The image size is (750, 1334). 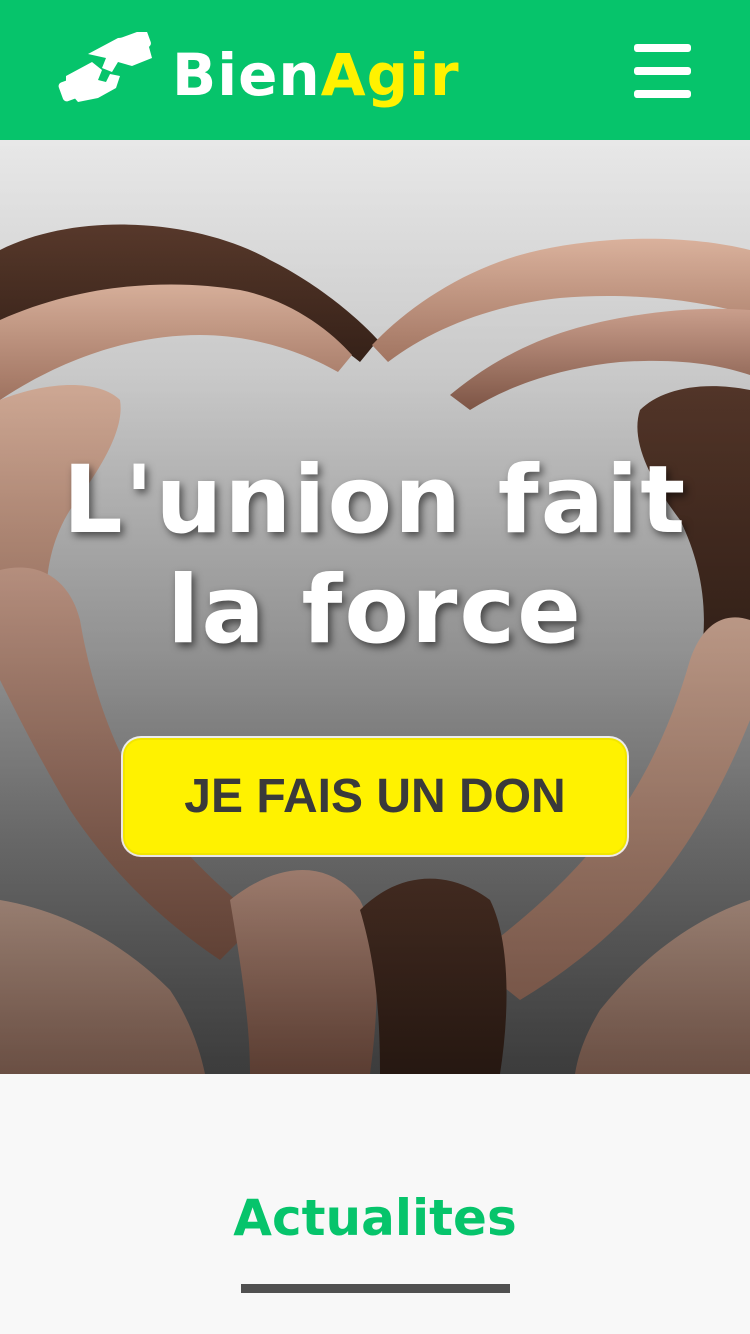 What do you see at coordinates (375, 500) in the screenshot?
I see `hero-title-line1: L'union fait` at bounding box center [375, 500].